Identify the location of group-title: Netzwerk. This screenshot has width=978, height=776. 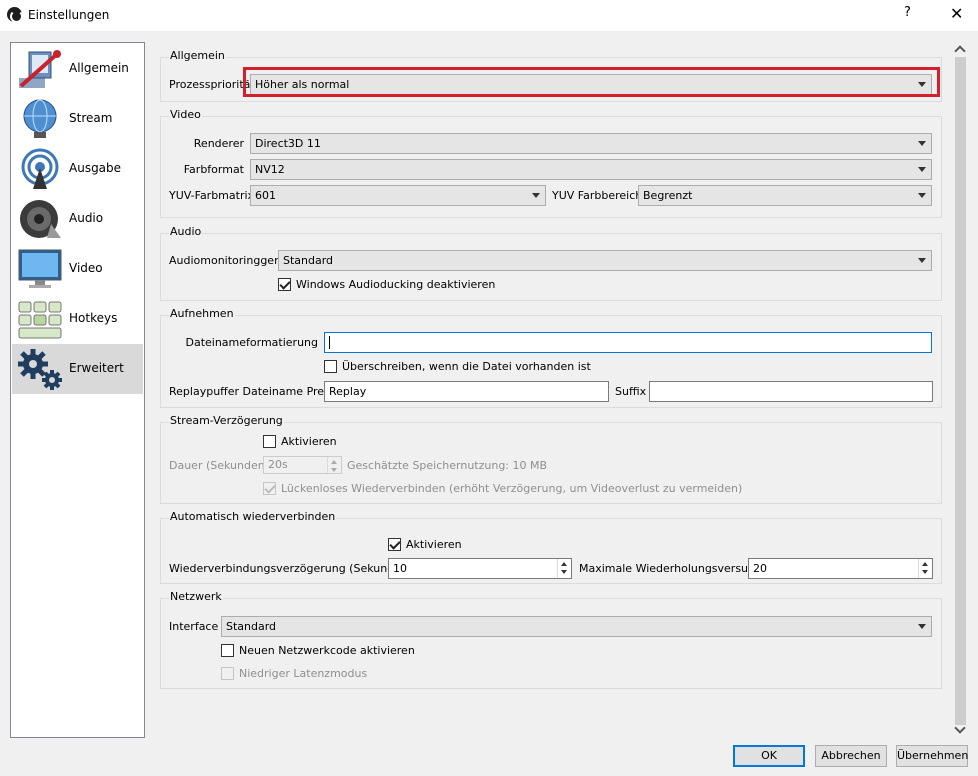
(196, 596).